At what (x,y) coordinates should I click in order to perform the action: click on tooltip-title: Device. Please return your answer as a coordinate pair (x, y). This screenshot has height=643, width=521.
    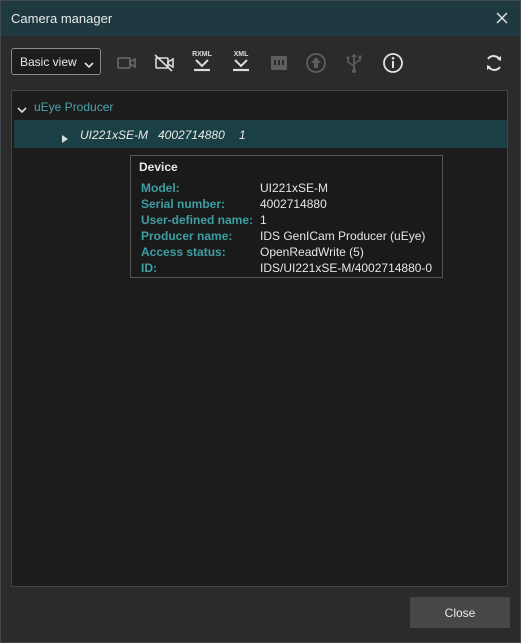
    Looking at the image, I should click on (158, 167).